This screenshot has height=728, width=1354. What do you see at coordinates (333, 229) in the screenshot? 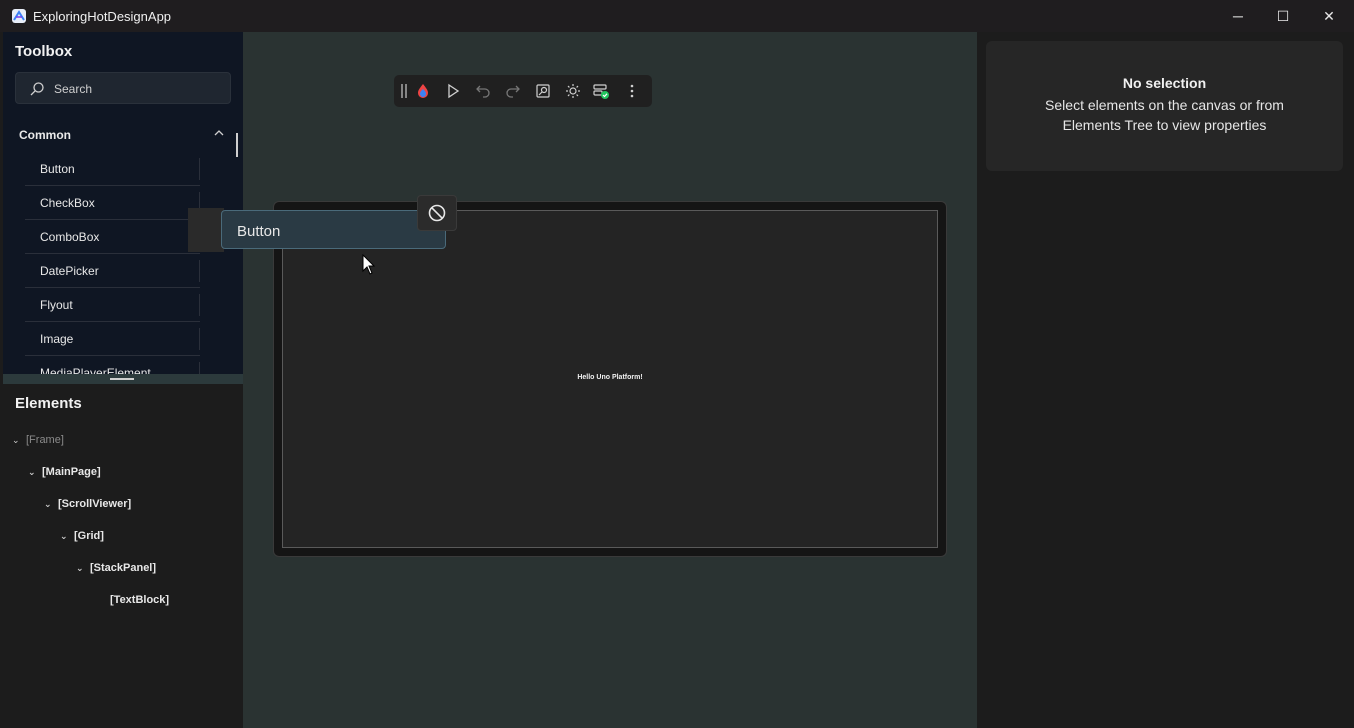
I see `drag-ghost-button: Button` at bounding box center [333, 229].